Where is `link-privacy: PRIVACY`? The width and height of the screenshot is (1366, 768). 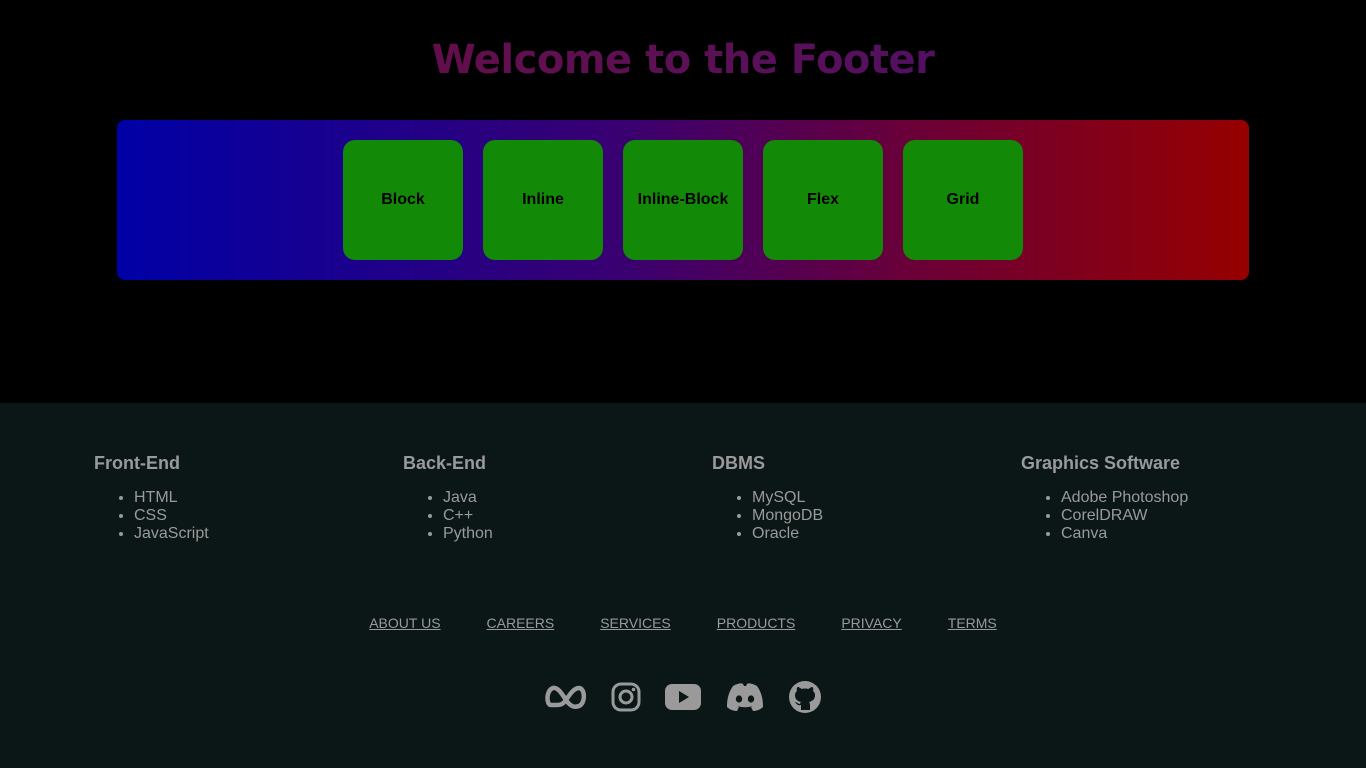
link-privacy: PRIVACY is located at coordinates (871, 623).